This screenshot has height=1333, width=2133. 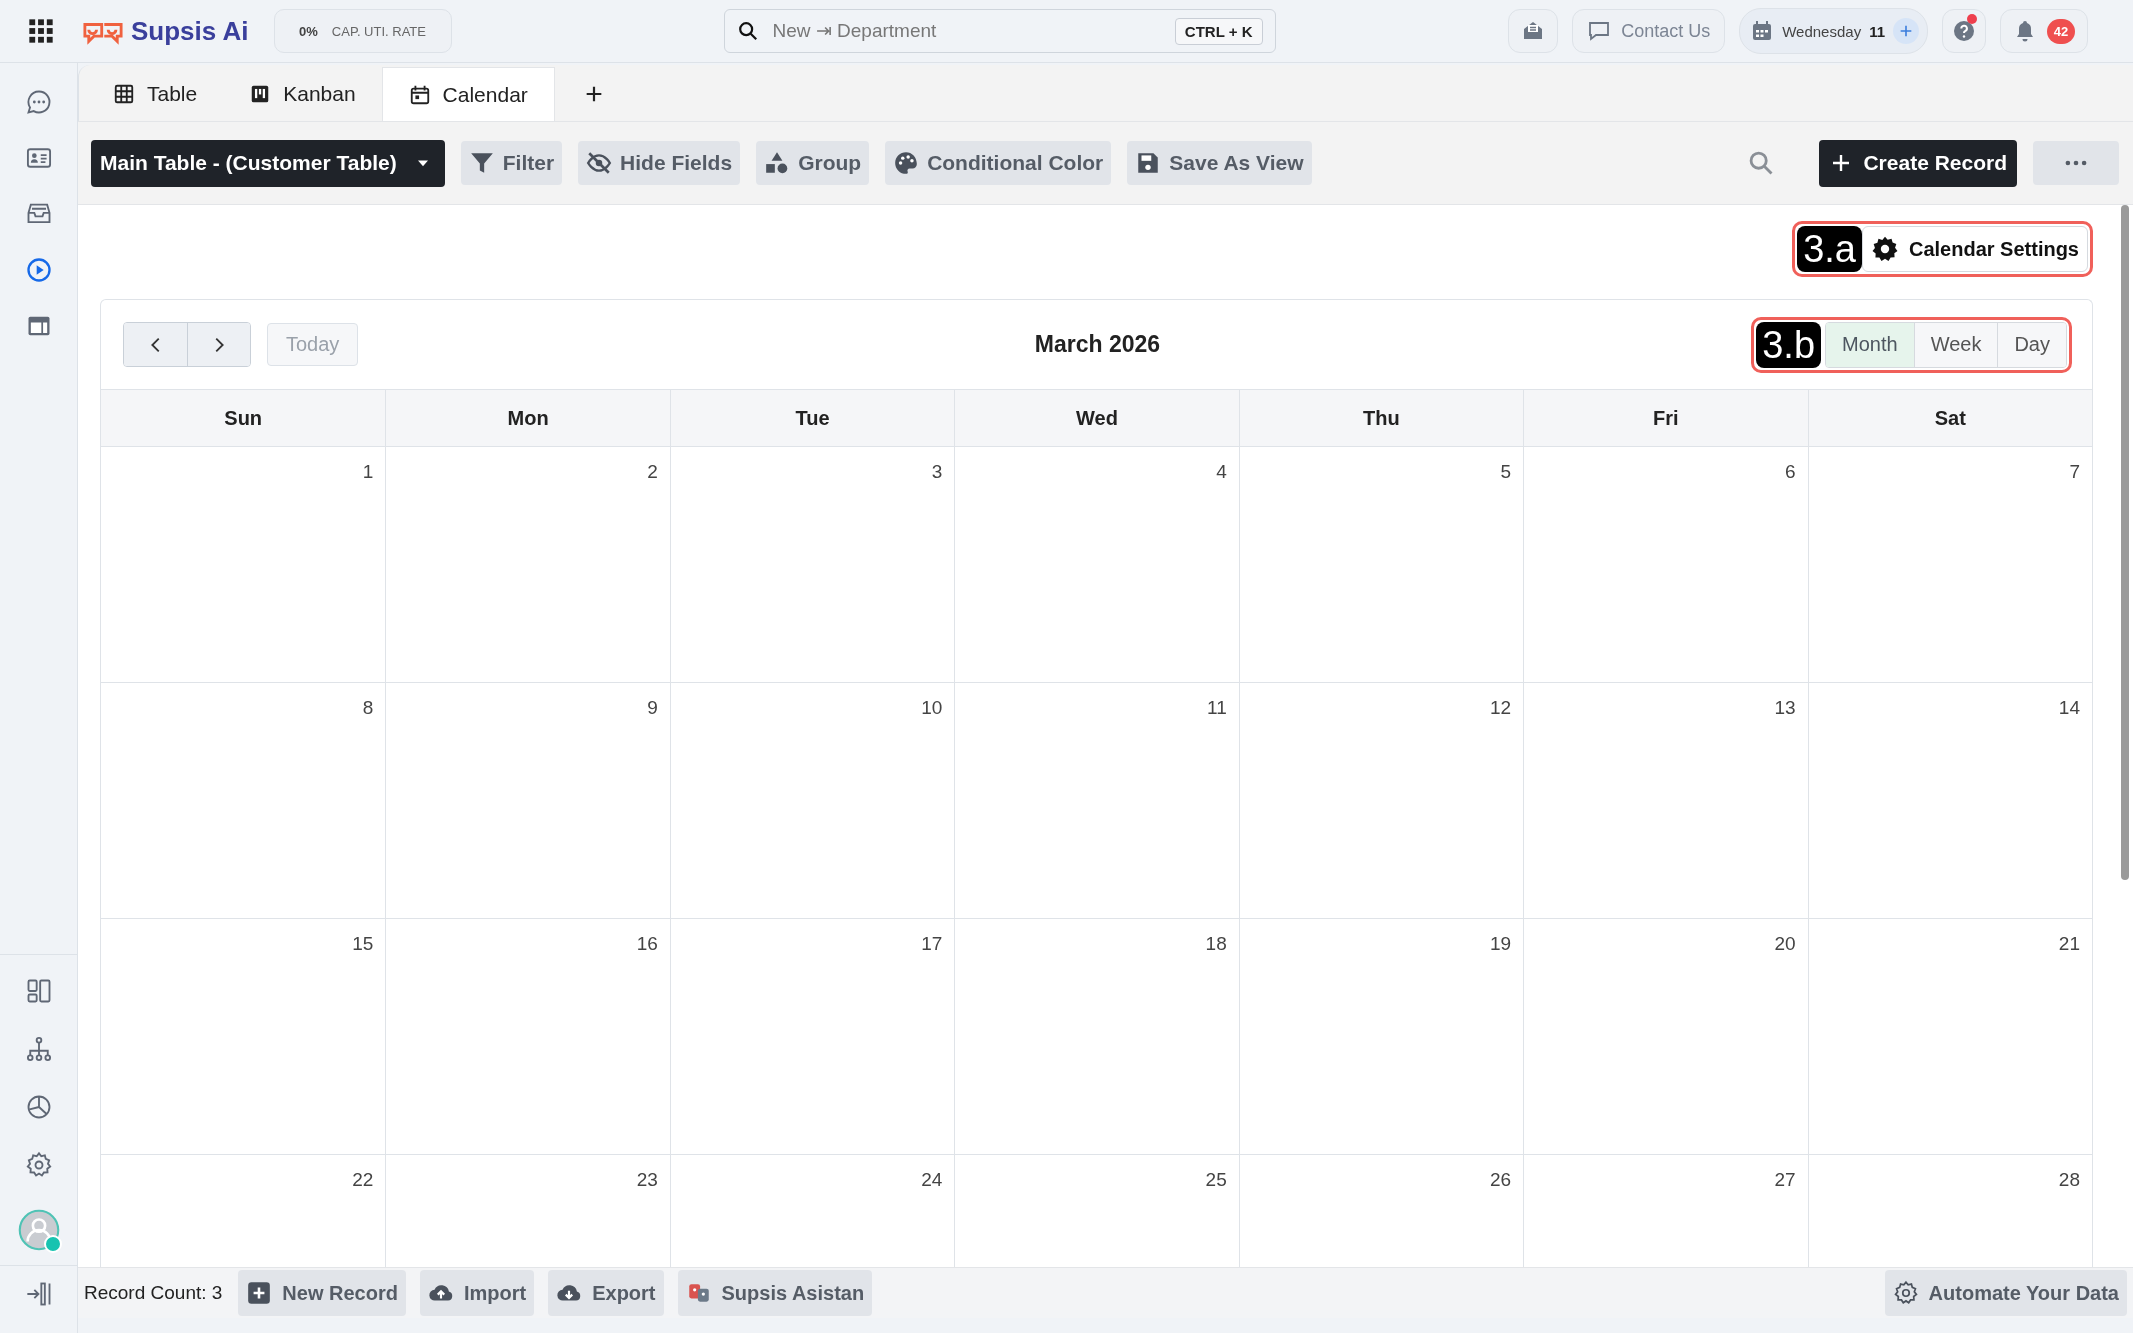 I want to click on weekday-header: Sun, so click(x=243, y=418).